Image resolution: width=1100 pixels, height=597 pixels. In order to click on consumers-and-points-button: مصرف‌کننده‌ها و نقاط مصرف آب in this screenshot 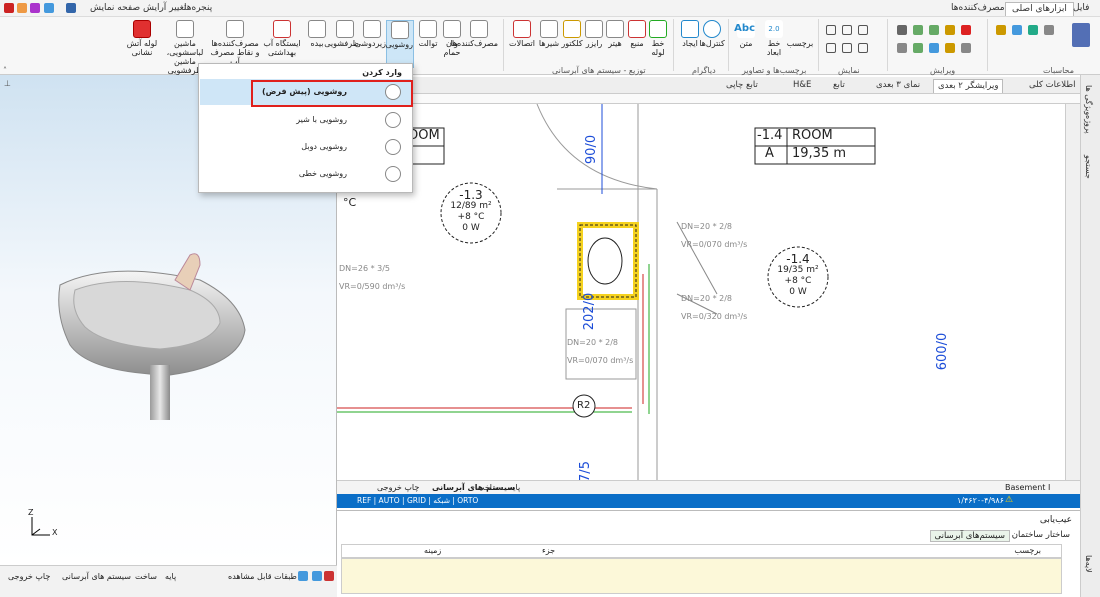, I will do `click(235, 44)`.